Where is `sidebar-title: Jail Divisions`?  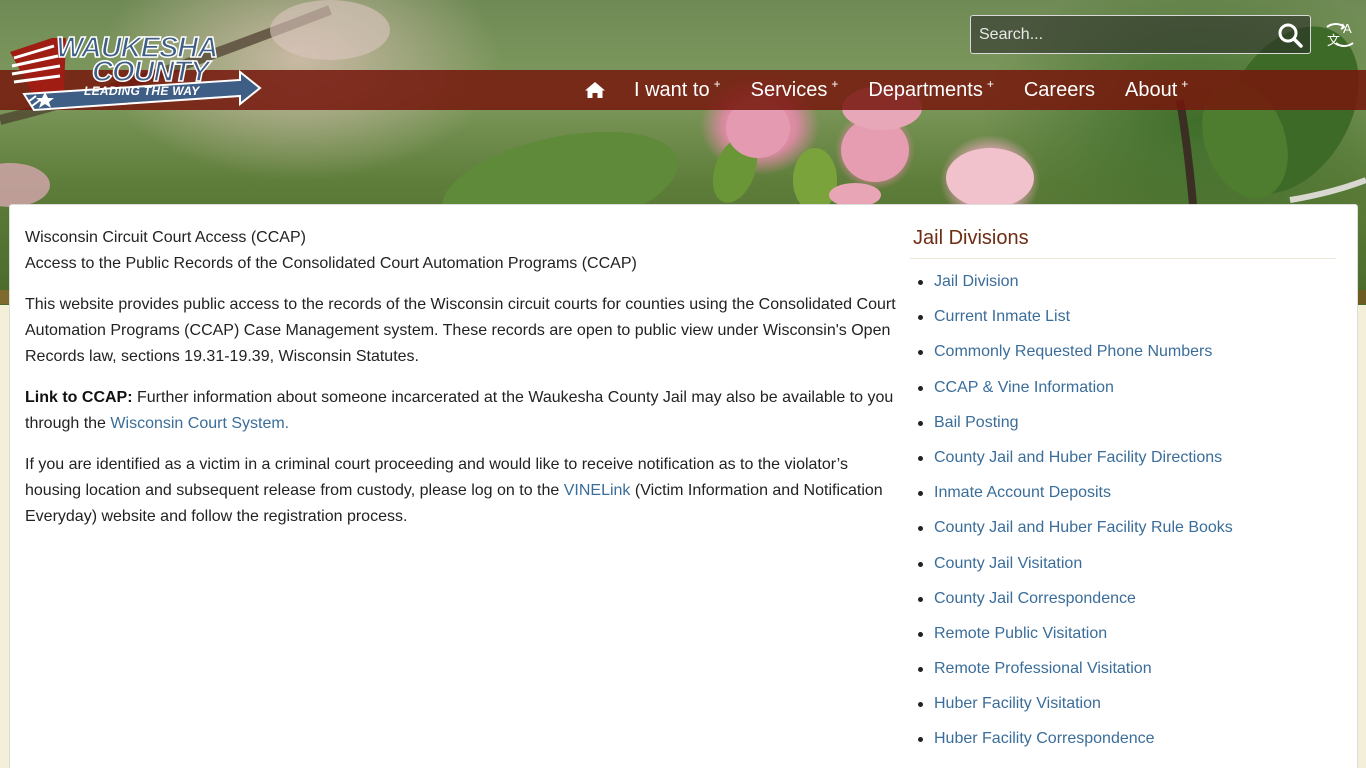 sidebar-title: Jail Divisions is located at coordinates (1123, 242).